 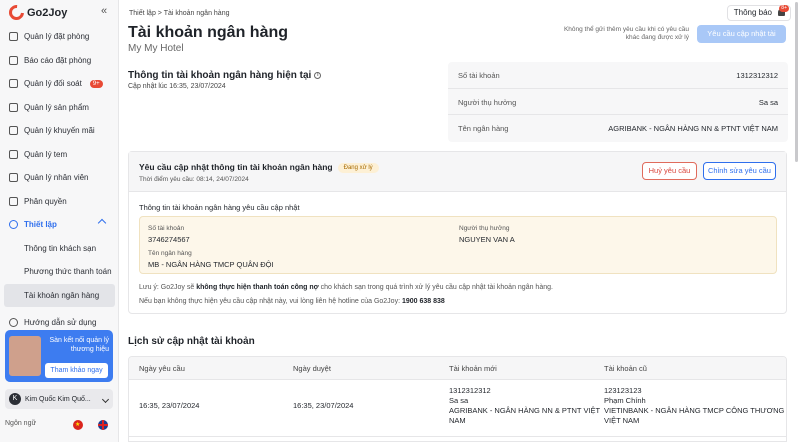 I want to click on note-bold: không thực hiện thanh toán công nợ, so click(x=257, y=287).